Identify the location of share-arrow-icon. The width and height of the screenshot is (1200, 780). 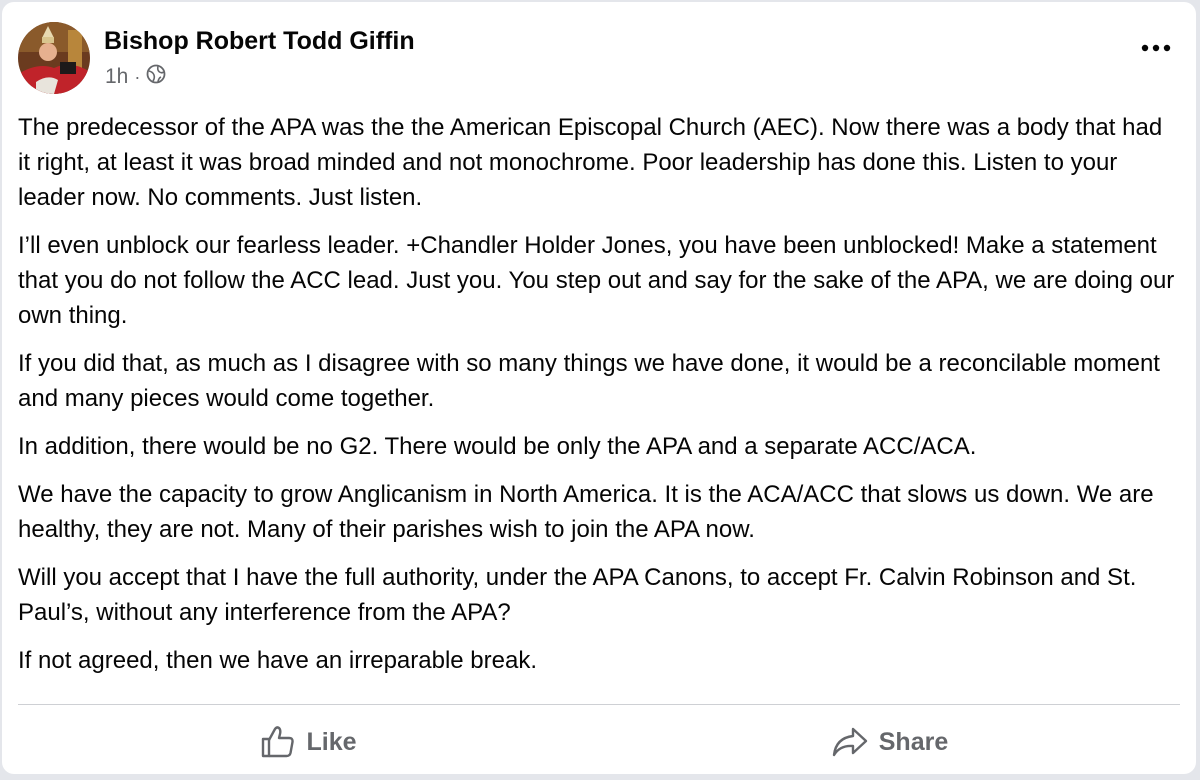
(850, 742).